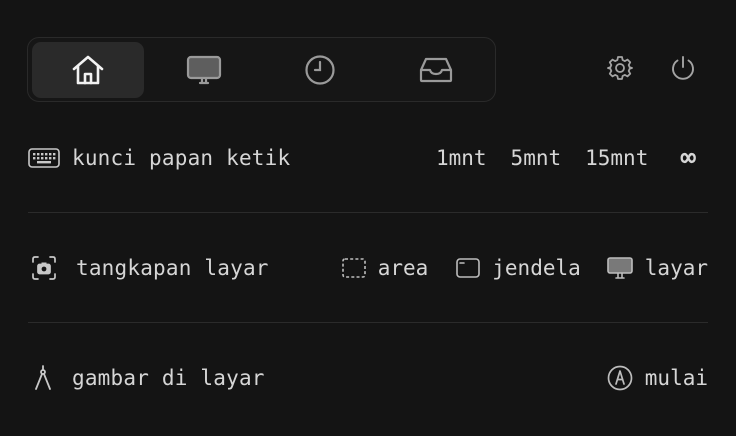 This screenshot has height=436, width=736. What do you see at coordinates (353, 268) in the screenshot?
I see `area-select-icon` at bounding box center [353, 268].